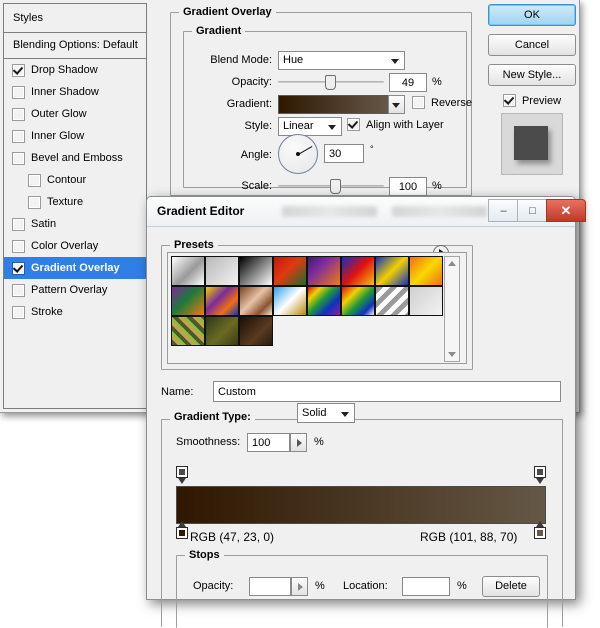 The image size is (600, 628). What do you see at coordinates (75, 158) in the screenshot?
I see `sidebar-item-bevel-and-emboss: Bevel and Emboss` at bounding box center [75, 158].